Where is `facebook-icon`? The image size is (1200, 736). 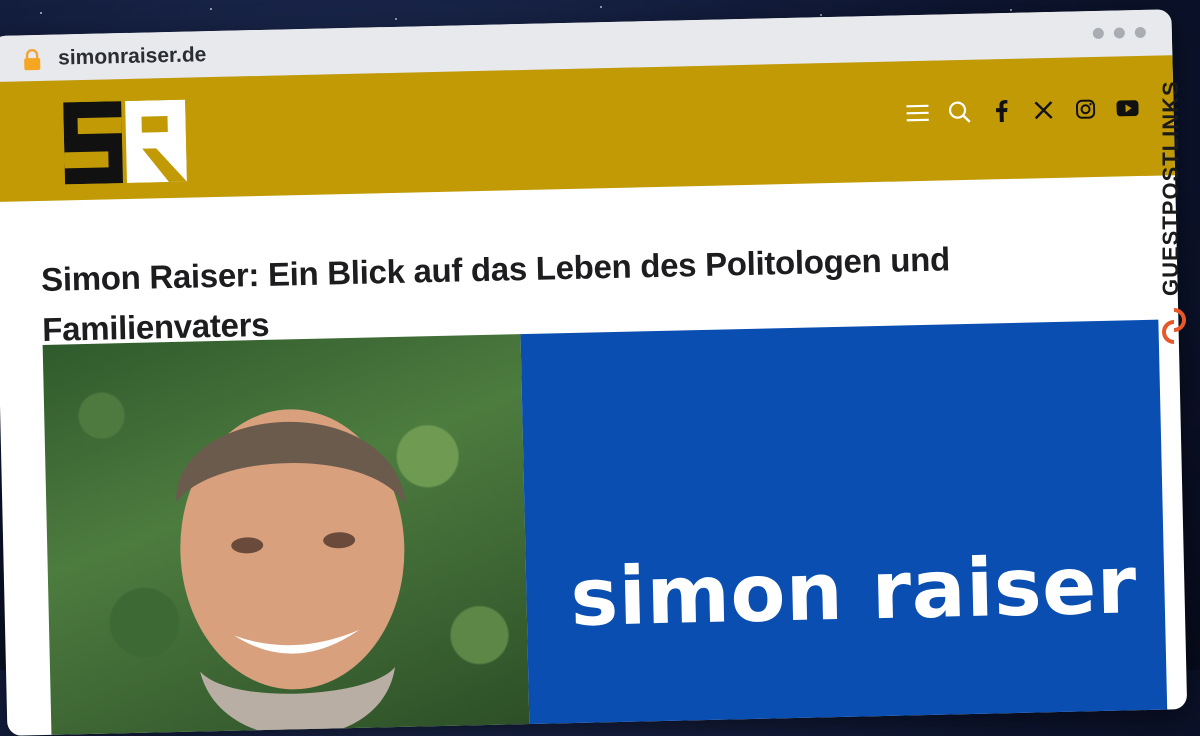 facebook-icon is located at coordinates (1001, 111).